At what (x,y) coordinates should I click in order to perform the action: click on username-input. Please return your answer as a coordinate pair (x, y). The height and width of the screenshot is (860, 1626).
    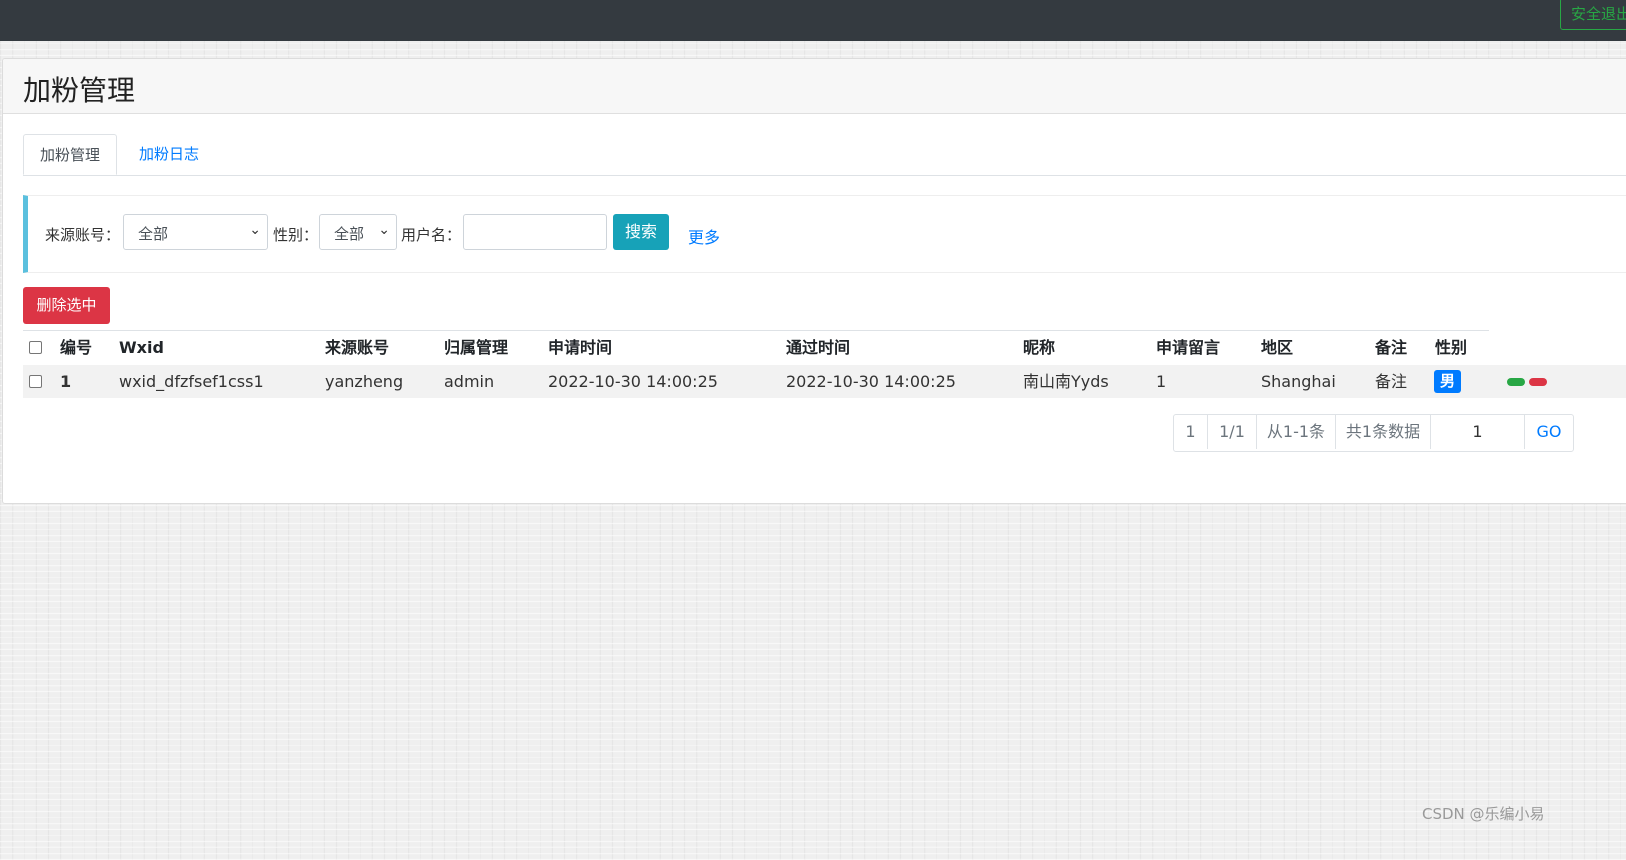
    Looking at the image, I should click on (535, 232).